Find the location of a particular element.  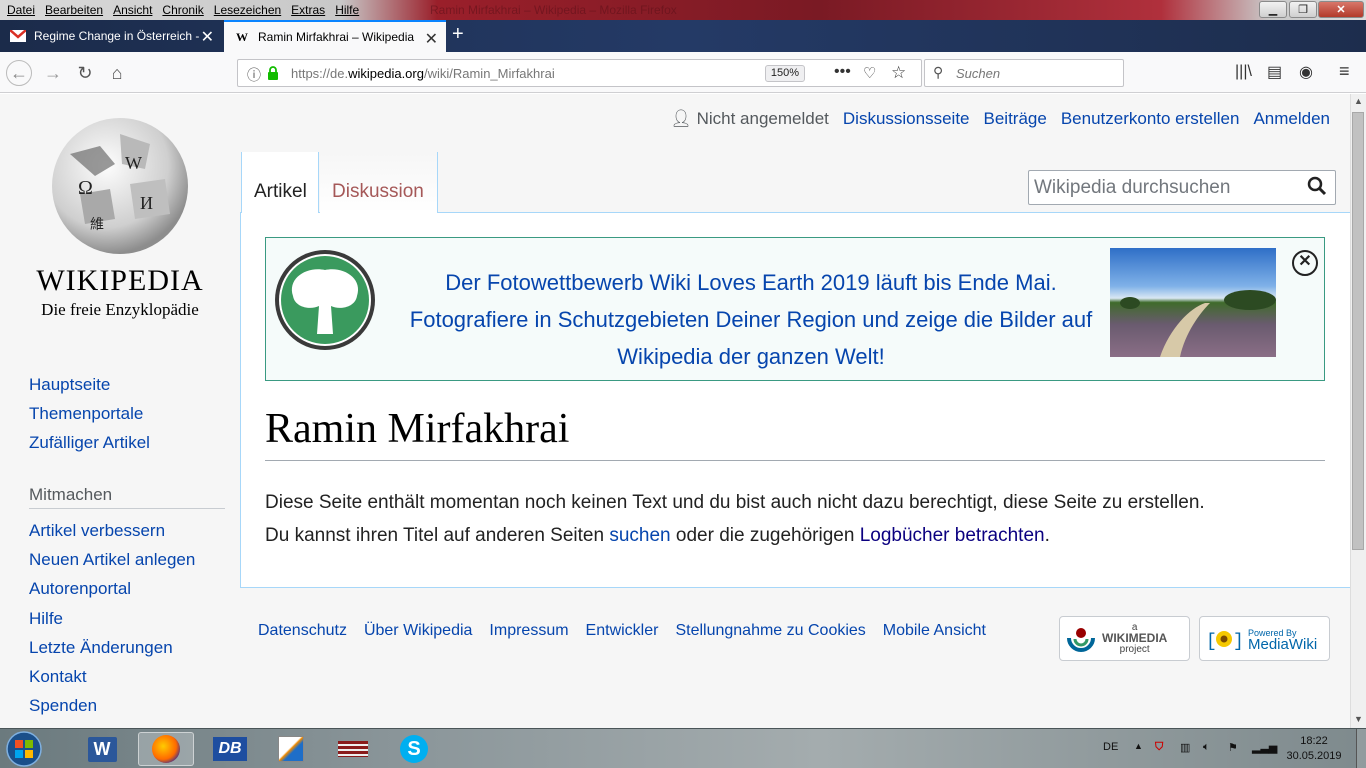

wikipedia-logo: Ω W И 維 is located at coordinates (120, 189).